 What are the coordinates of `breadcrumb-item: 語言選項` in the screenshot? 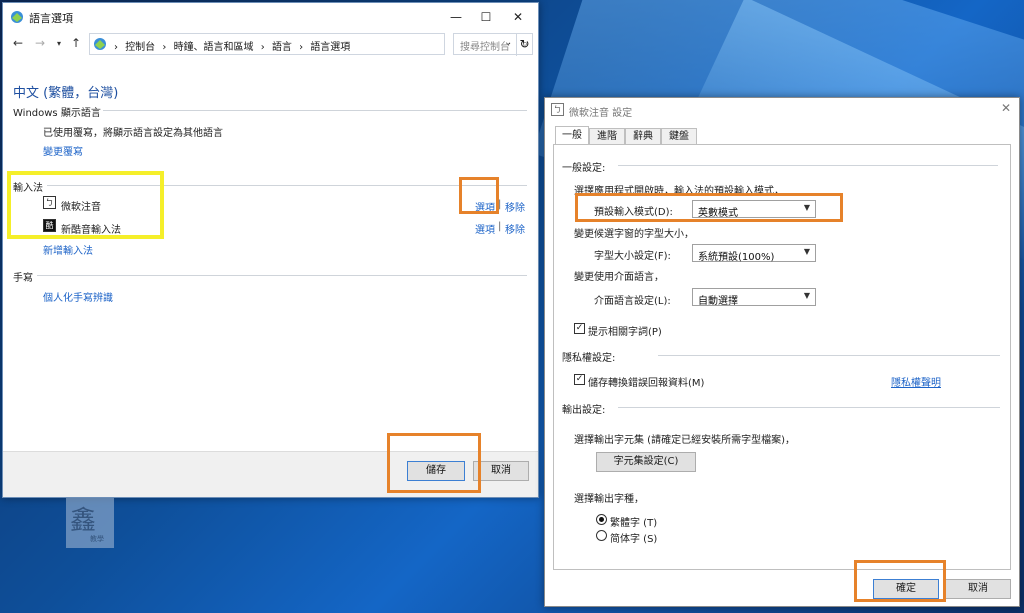 It's located at (330, 47).